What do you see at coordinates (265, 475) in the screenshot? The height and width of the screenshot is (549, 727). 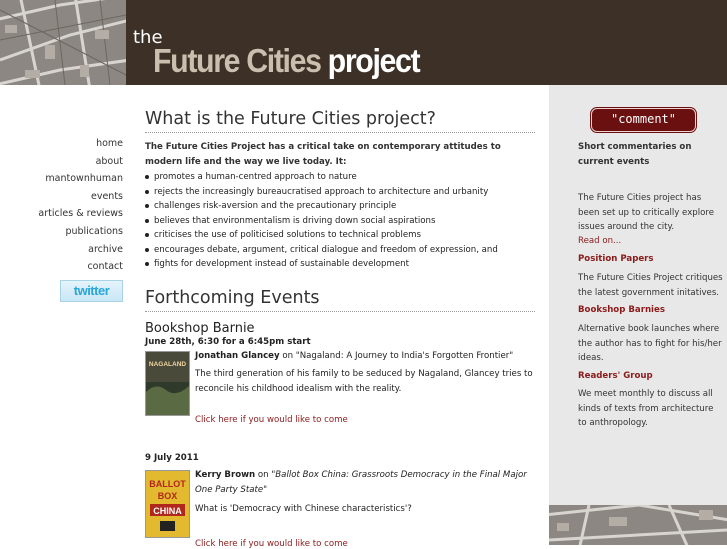 I see `event-topic-prefix: on "` at bounding box center [265, 475].